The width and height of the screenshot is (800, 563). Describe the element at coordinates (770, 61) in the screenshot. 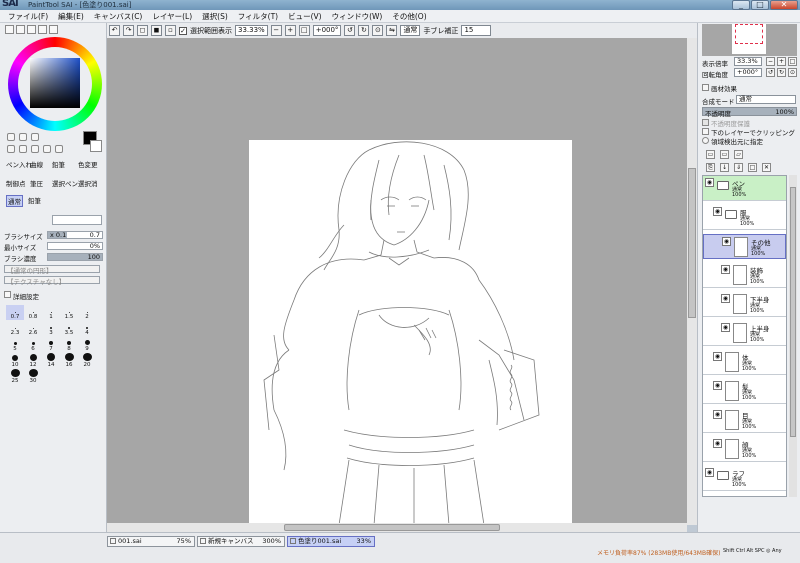

I see `nav-zoom-out-icon: −` at that location.